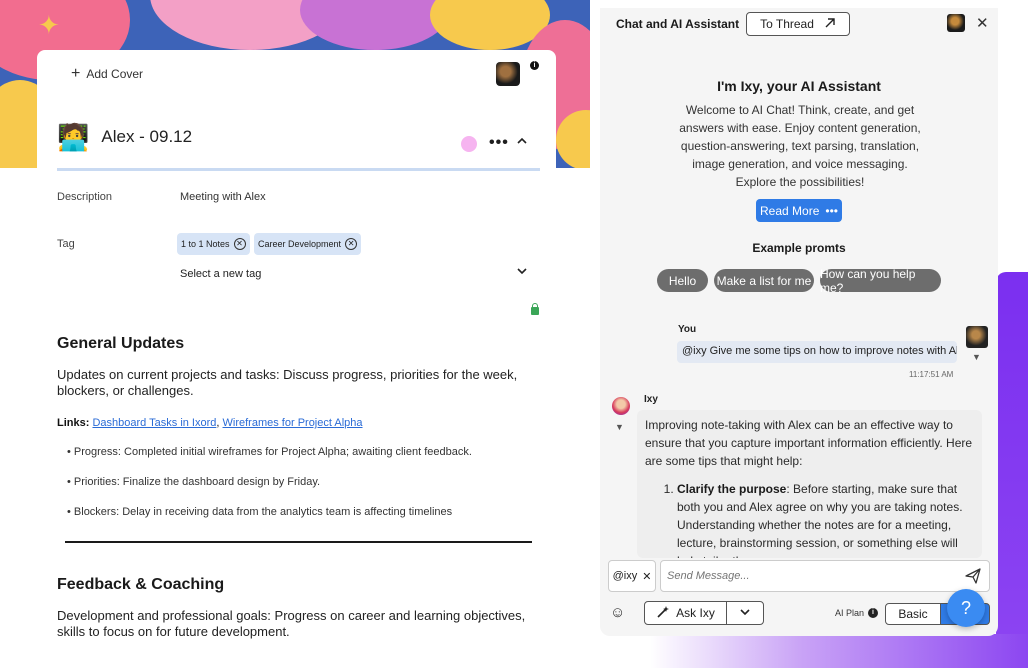 Image resolution: width=1028 pixels, height=668 pixels. I want to click on example-prompt-help: How can you help me?, so click(880, 281).